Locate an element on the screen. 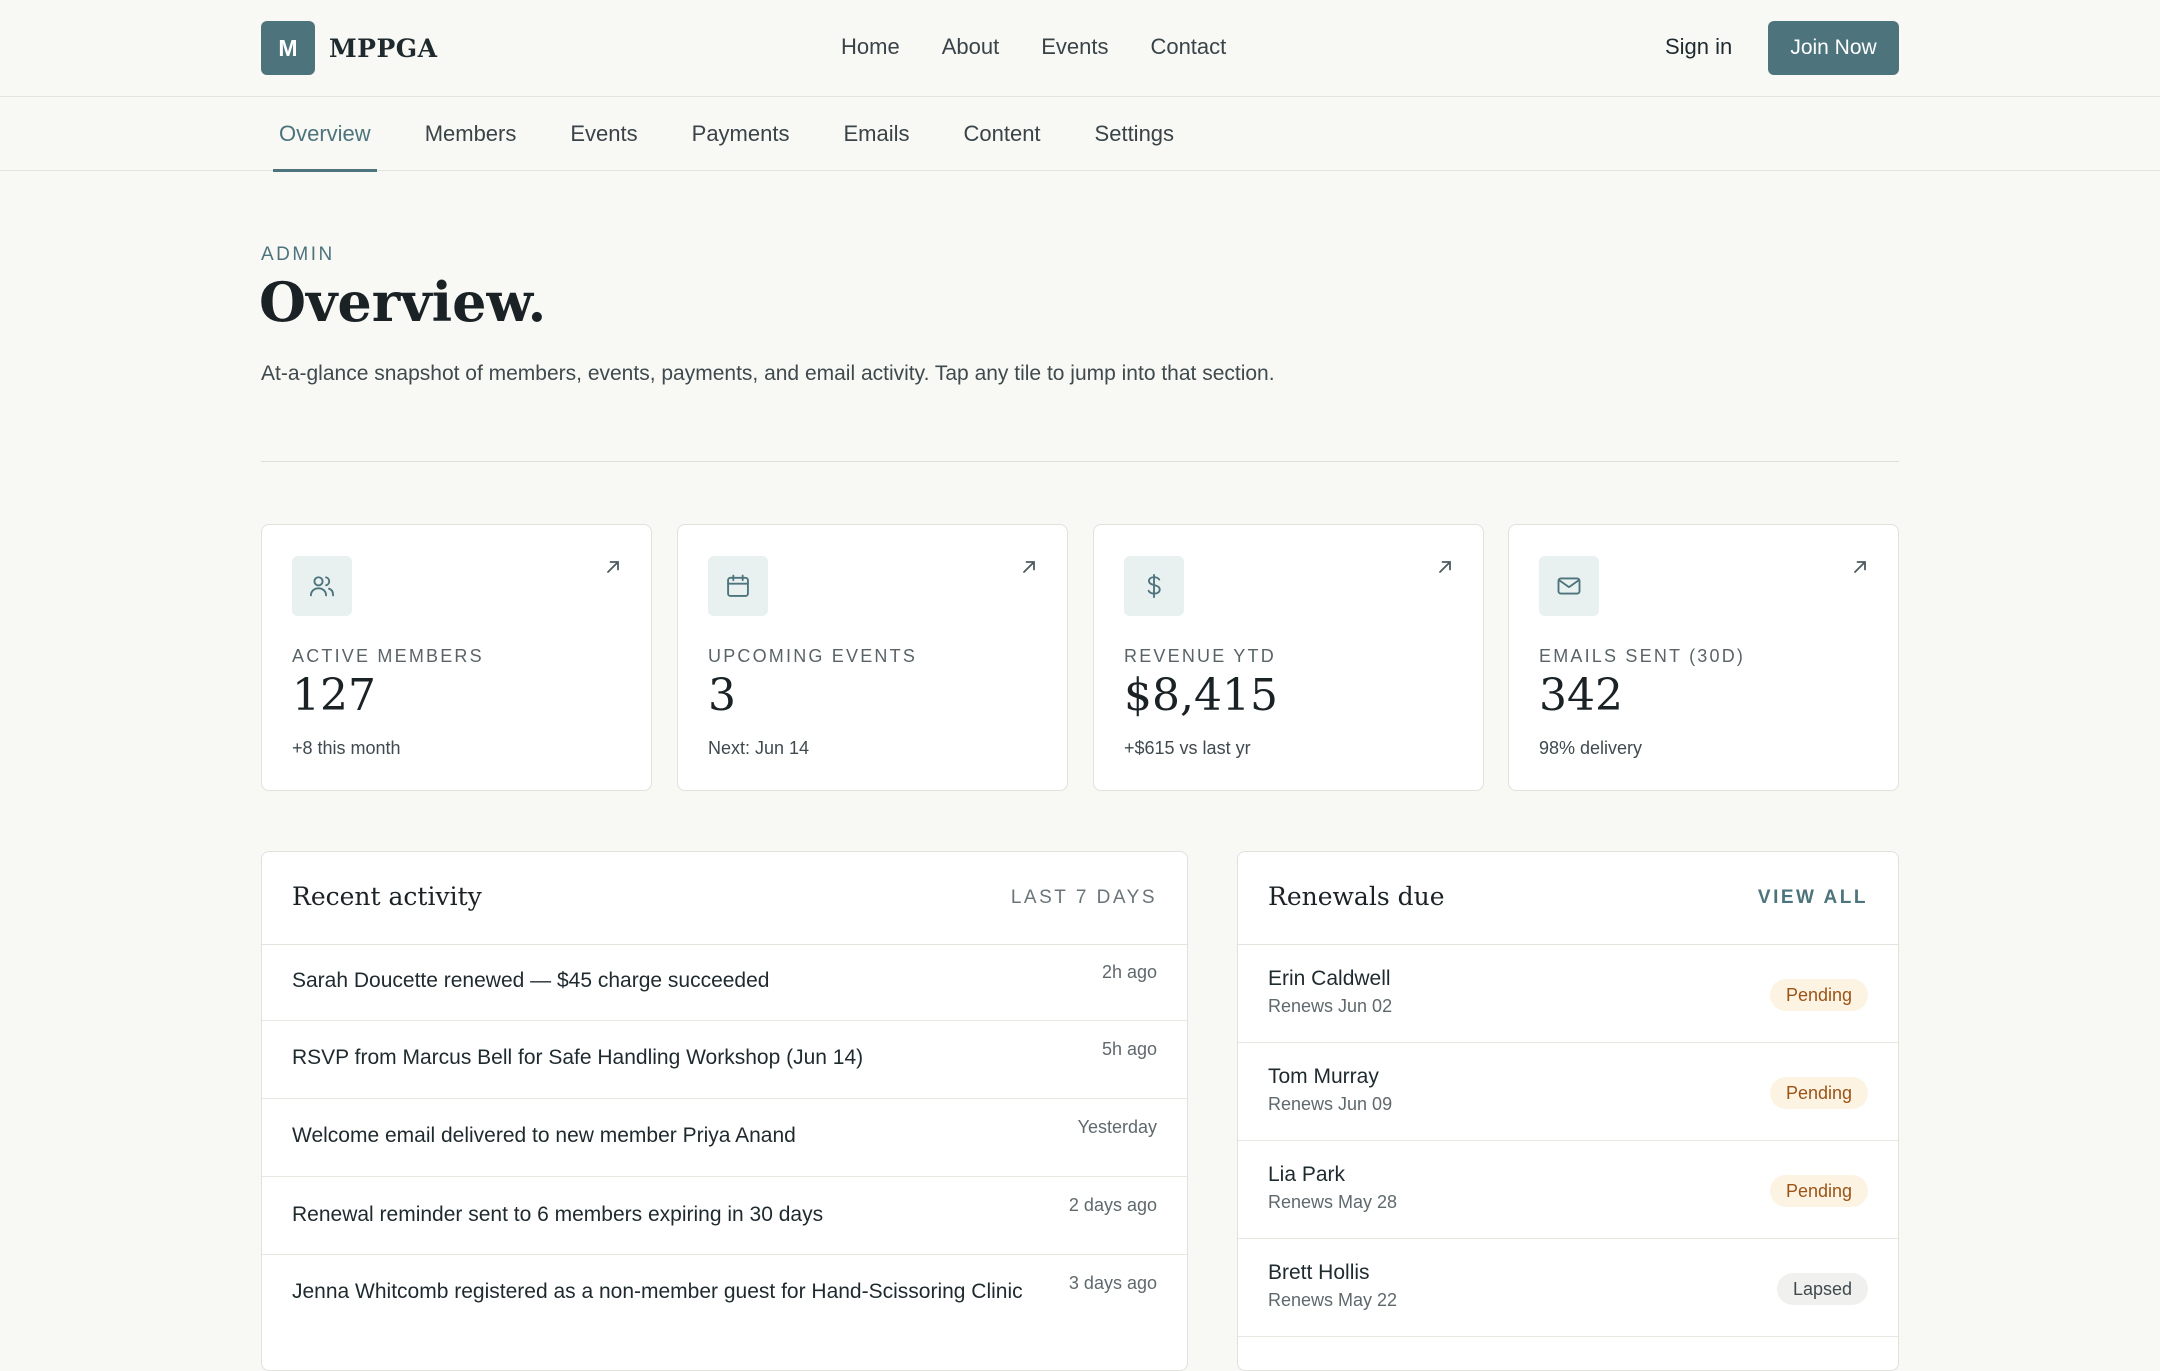 This screenshot has width=2160, height=1371. stat-value: 3 is located at coordinates (722, 695).